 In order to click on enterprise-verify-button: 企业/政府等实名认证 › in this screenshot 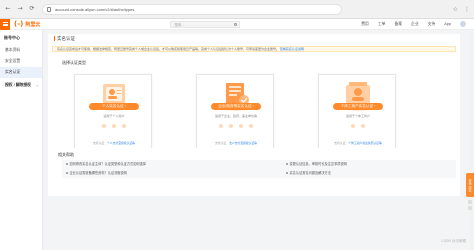, I will do `click(236, 106)`.